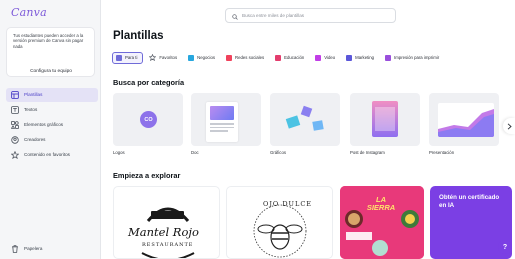 The height and width of the screenshot is (259, 515). Describe the element at coordinates (382, 222) in the screenshot. I see `explore-card-la-sierra: LA SIERRA` at that location.